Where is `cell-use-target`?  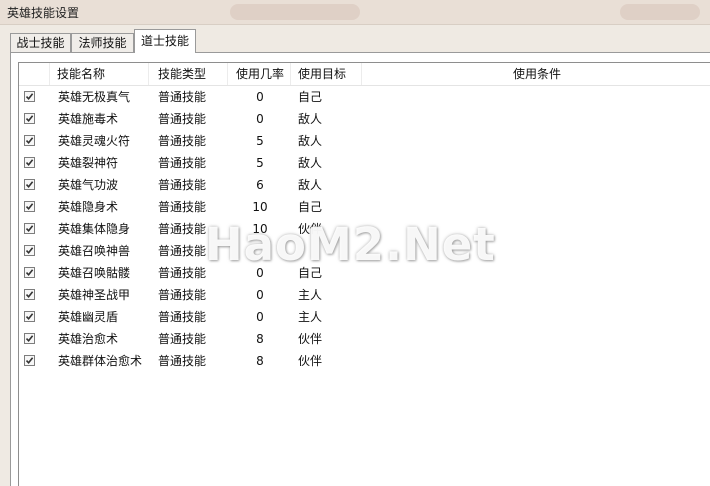
cell-use-target is located at coordinates (330, 251).